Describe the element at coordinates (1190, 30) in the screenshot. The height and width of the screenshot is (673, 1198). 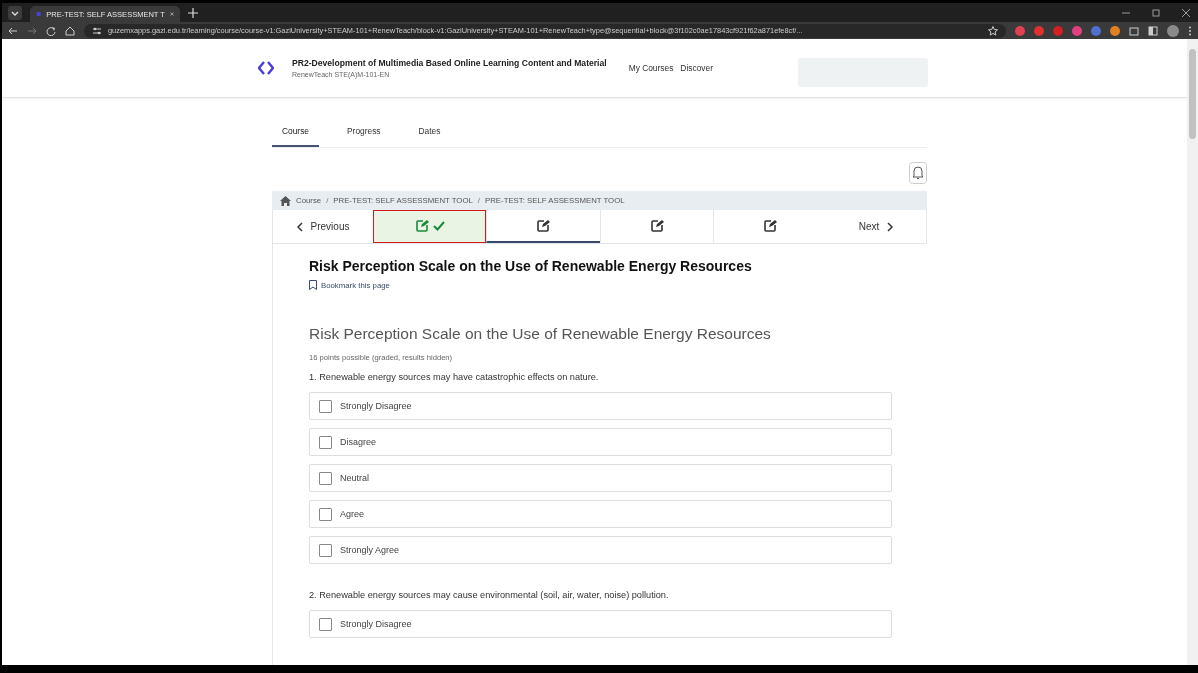
I see `menu-icon` at that location.